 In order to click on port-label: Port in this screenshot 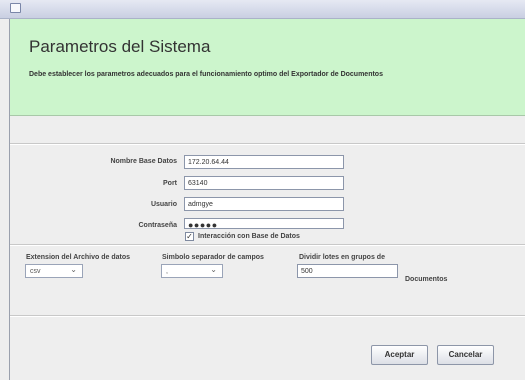, I will do `click(170, 183)`.